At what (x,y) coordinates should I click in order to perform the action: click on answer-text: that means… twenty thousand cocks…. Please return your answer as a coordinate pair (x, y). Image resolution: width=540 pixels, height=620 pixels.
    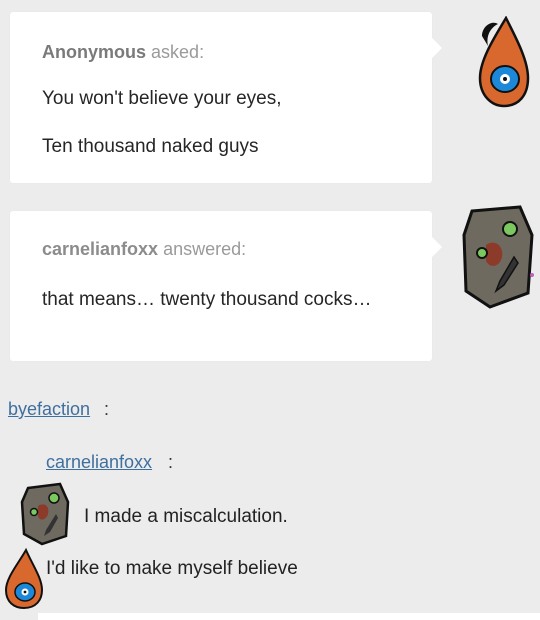
    Looking at the image, I should click on (207, 299).